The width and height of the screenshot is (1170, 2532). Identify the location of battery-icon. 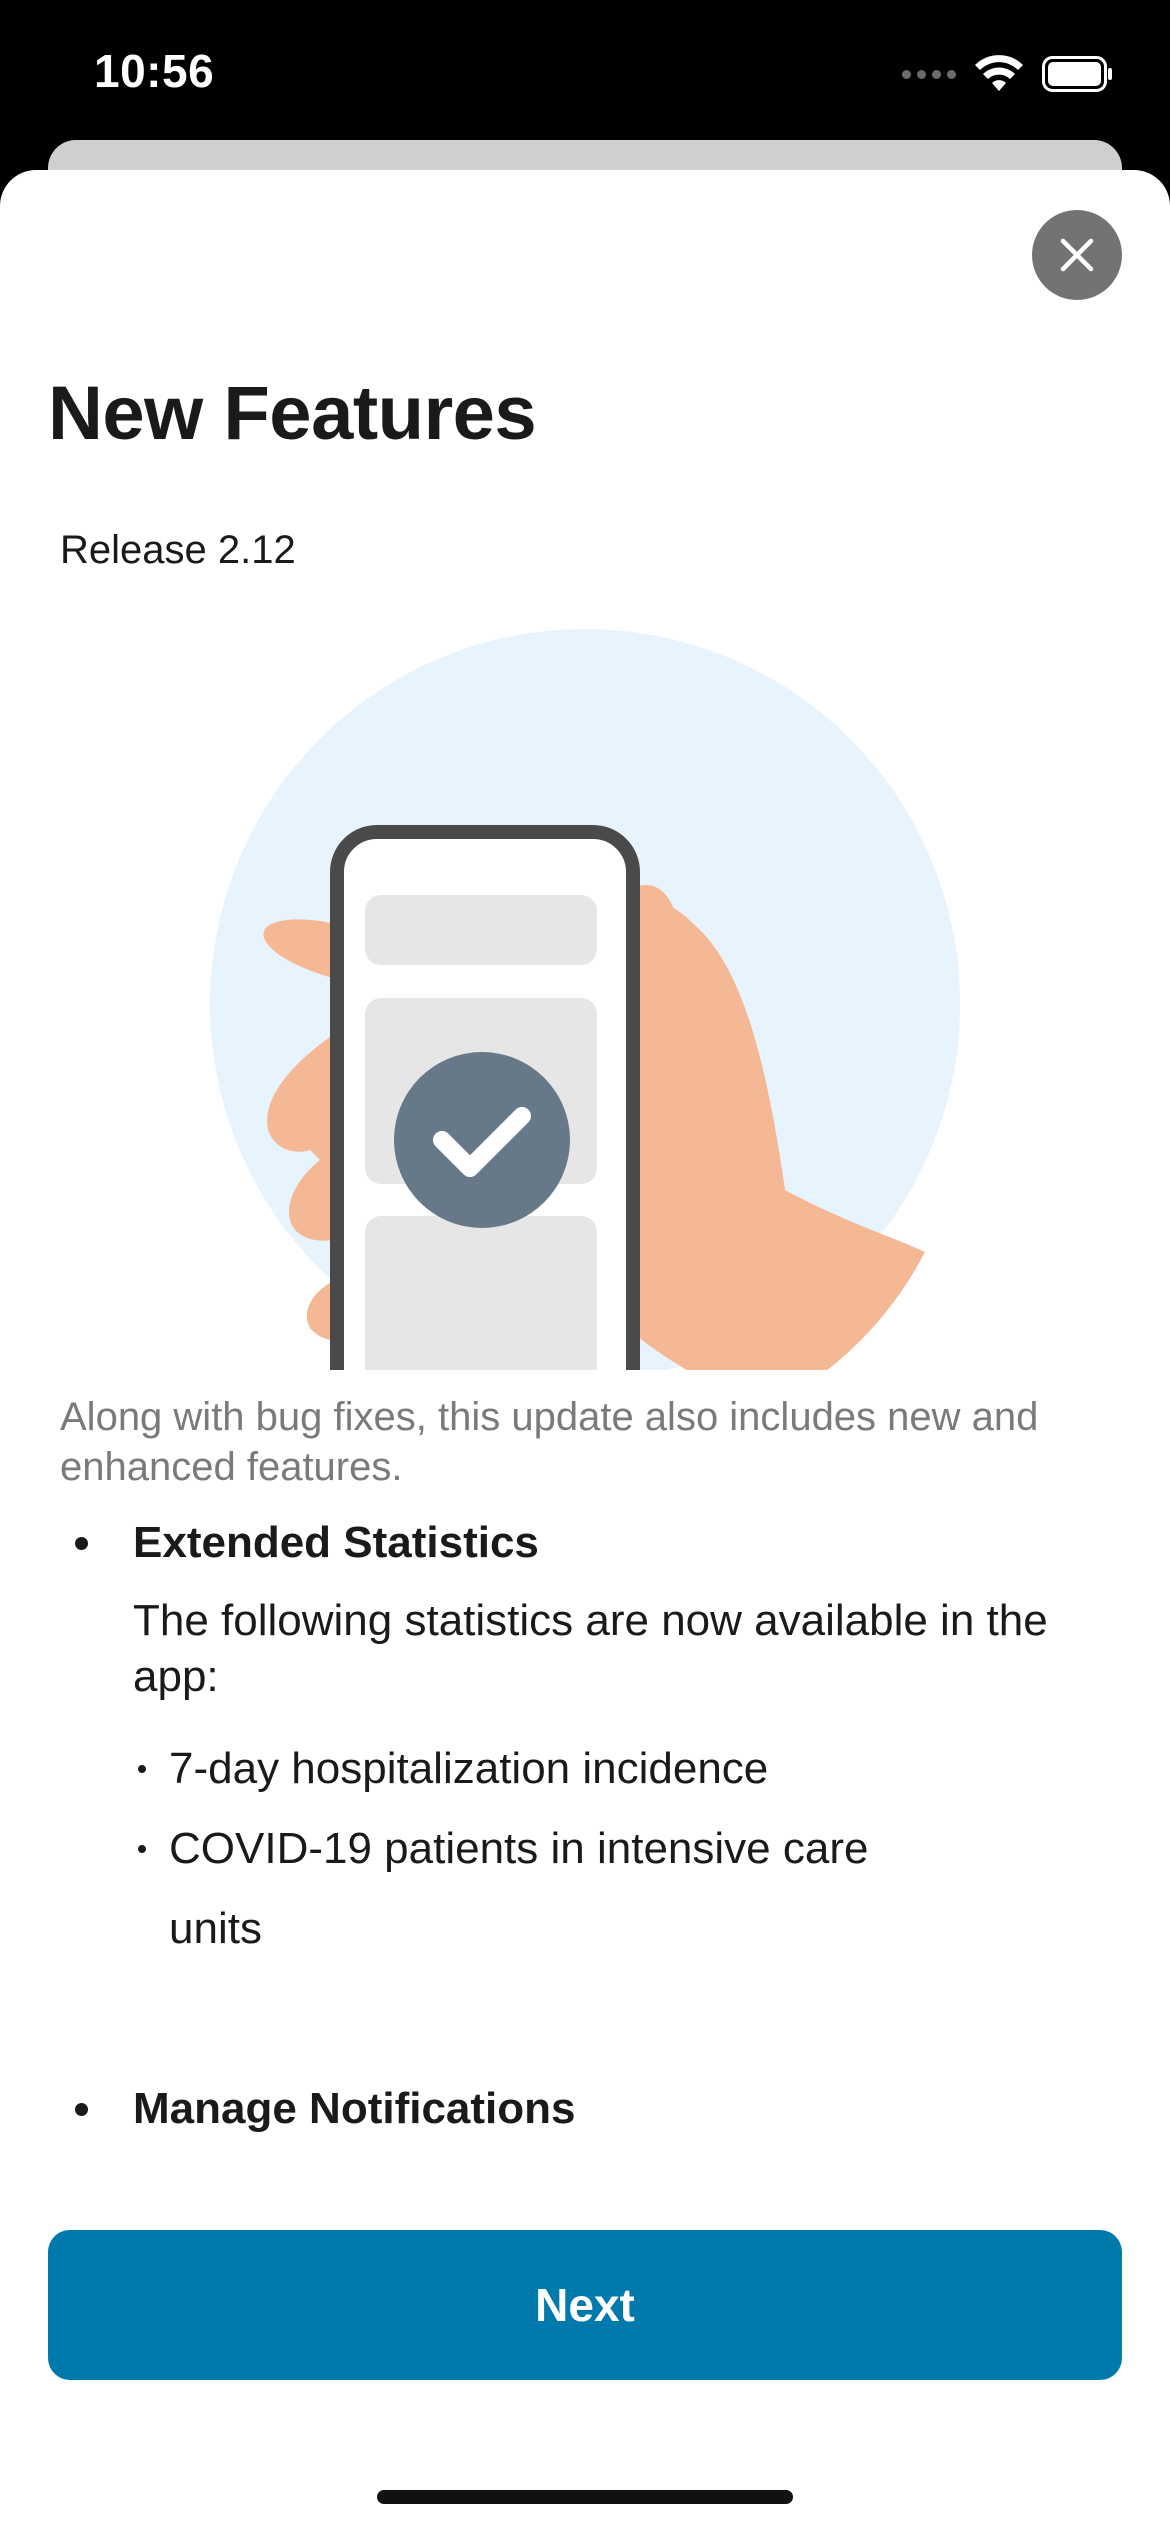
(1077, 74).